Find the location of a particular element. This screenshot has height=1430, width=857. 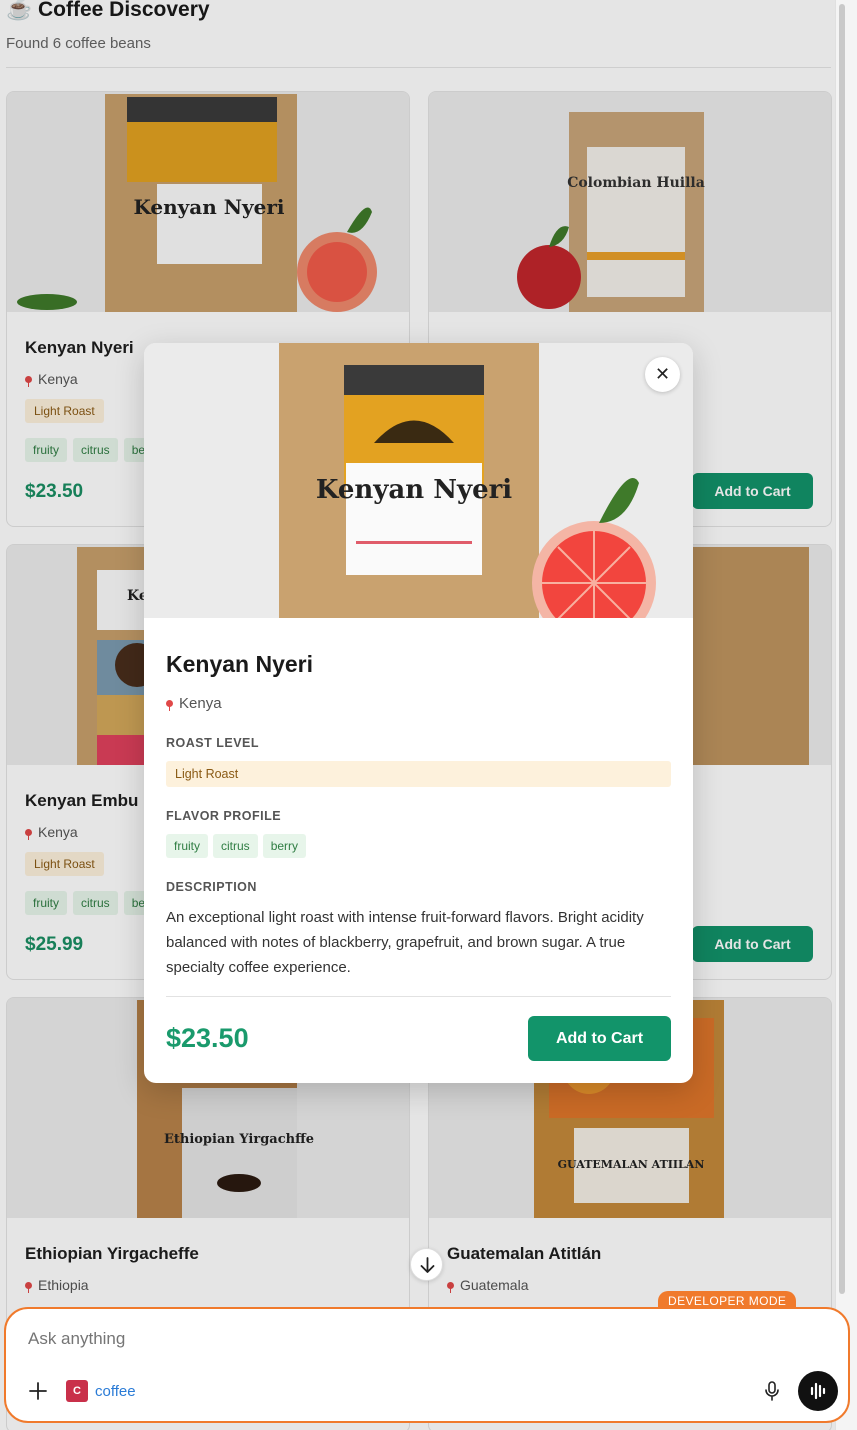

roast-level-heading: ROAST LEVEL is located at coordinates (213, 743).